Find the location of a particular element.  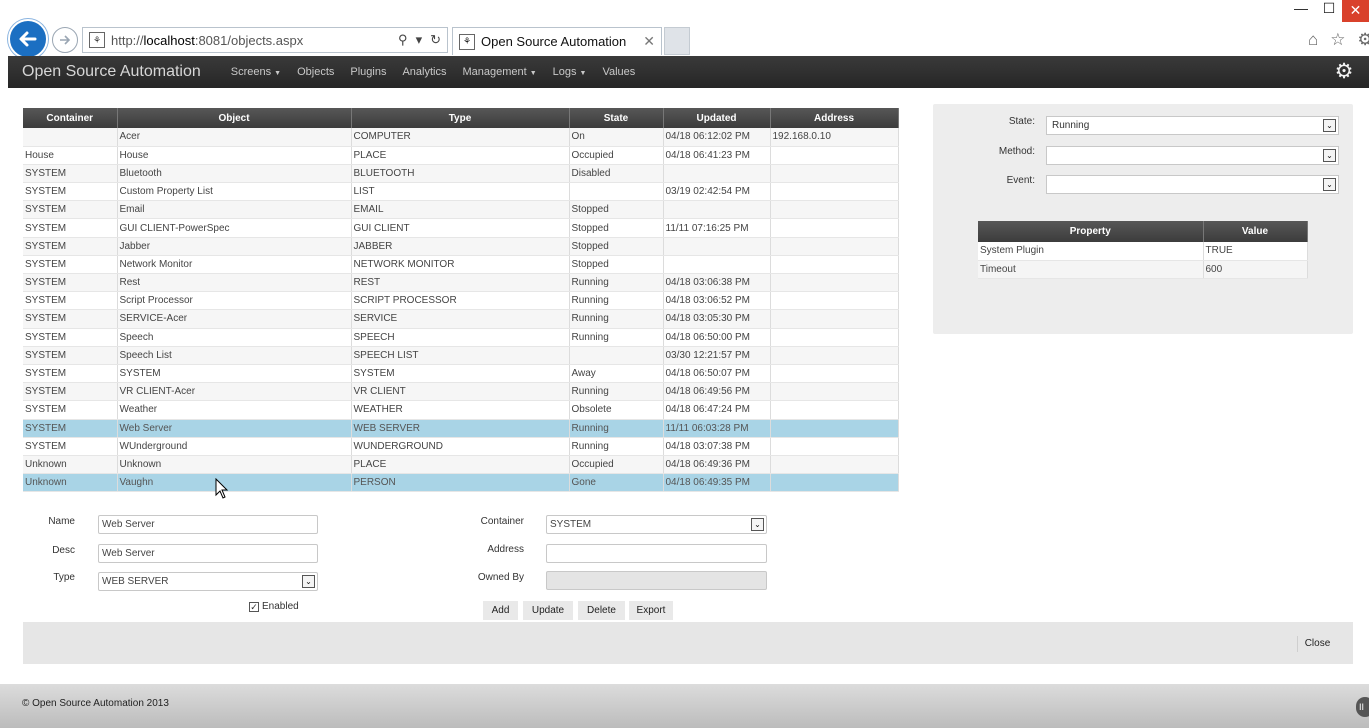

container-select: SYSTEM ⌄ is located at coordinates (656, 524).